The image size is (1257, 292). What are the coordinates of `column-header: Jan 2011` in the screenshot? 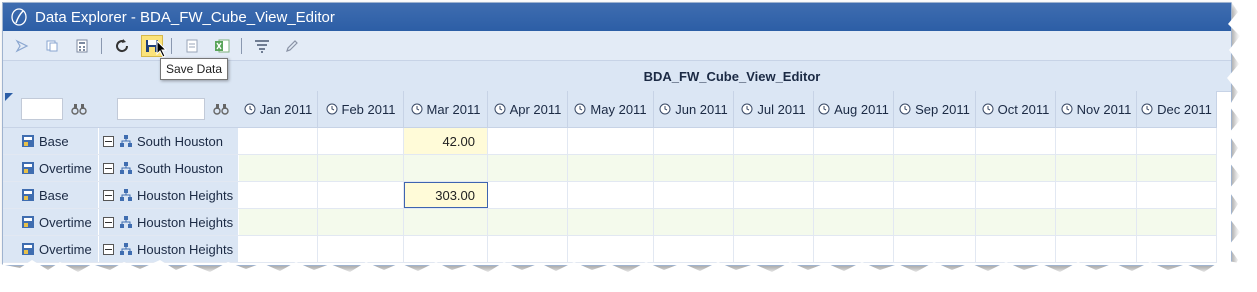 It's located at (278, 109).